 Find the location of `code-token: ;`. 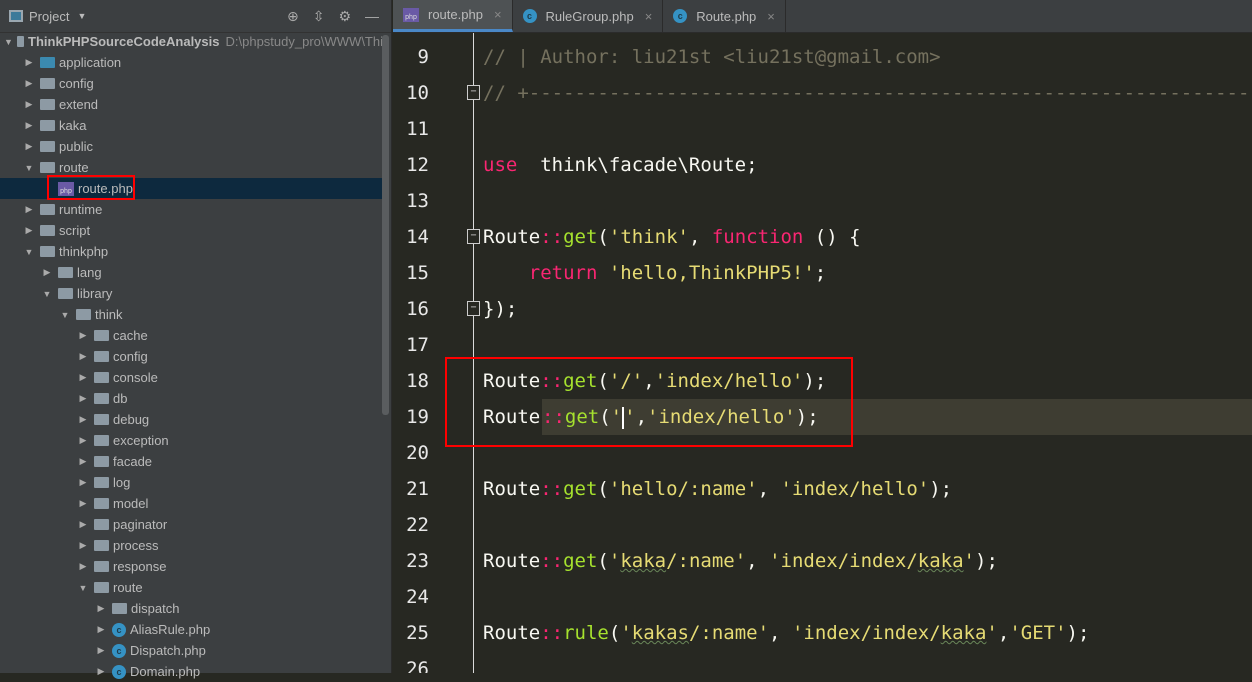

code-token: ; is located at coordinates (820, 273).